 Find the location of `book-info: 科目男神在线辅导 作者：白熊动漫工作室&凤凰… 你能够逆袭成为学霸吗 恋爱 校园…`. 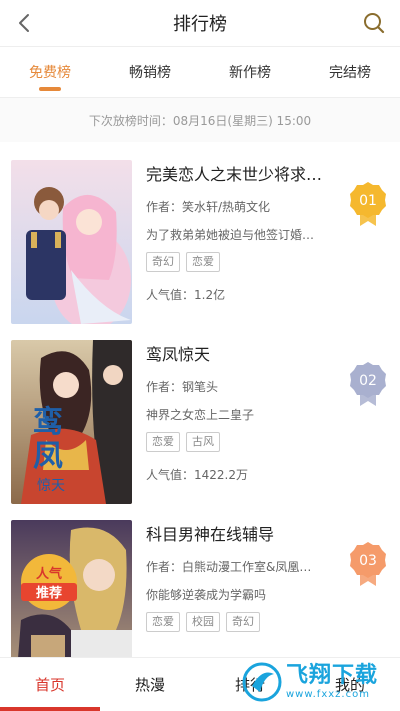

book-info: 科目男神在线辅导 作者：白熊动漫工作室&凤凰… 你能够逆袭成为学霸吗 恋爱 校园… is located at coordinates (236, 576).